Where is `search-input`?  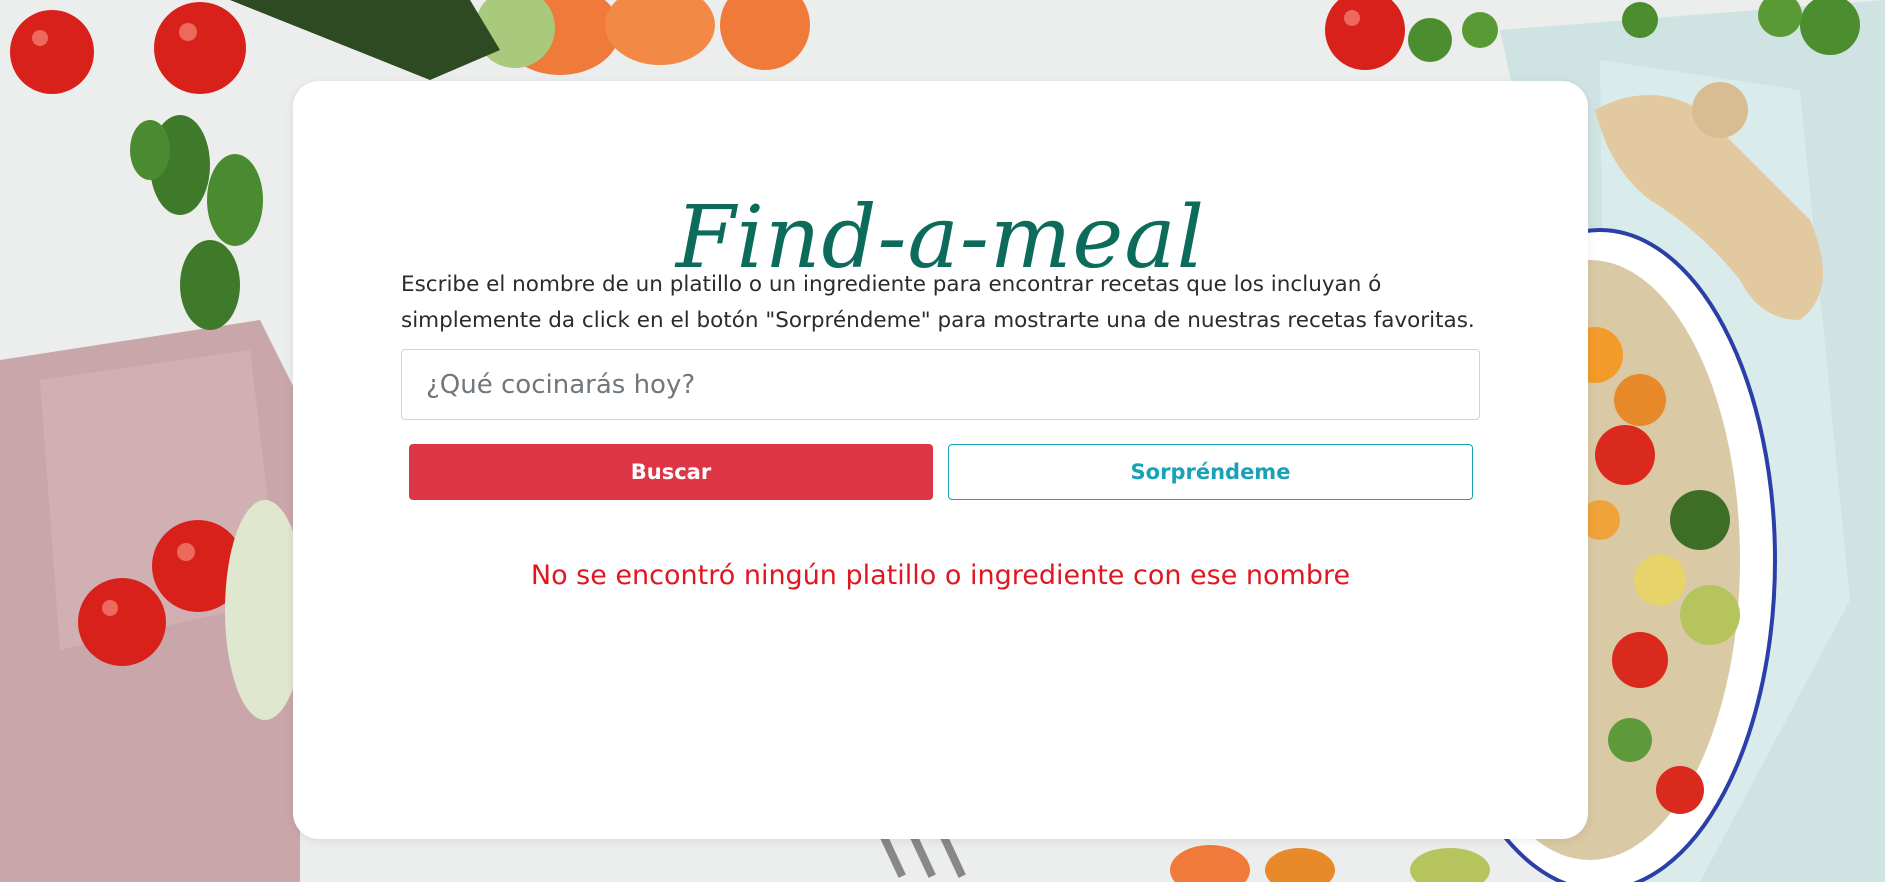
search-input is located at coordinates (940, 384).